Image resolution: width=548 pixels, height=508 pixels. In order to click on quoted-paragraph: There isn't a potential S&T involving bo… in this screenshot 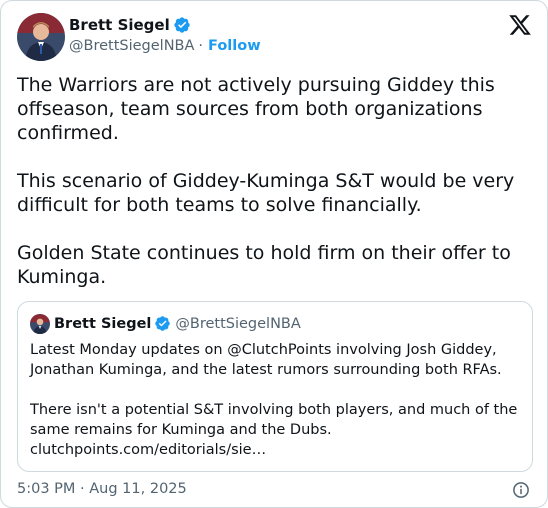, I will do `click(274, 430)`.